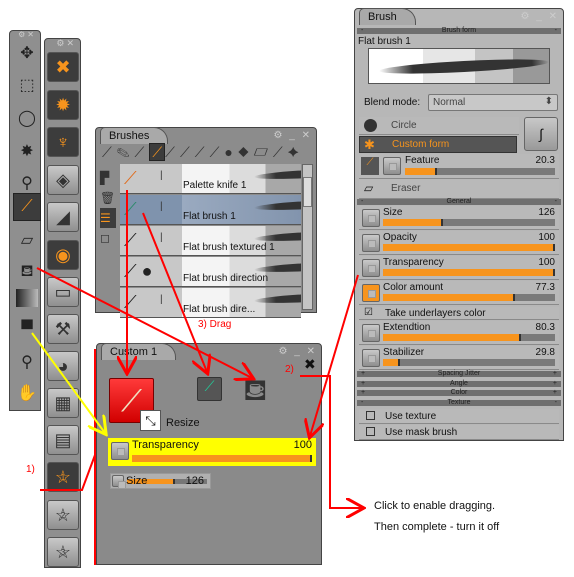 The height and width of the screenshot is (577, 574). What do you see at coordinates (30, 469) in the screenshot?
I see `annotation-step1: 1)` at bounding box center [30, 469].